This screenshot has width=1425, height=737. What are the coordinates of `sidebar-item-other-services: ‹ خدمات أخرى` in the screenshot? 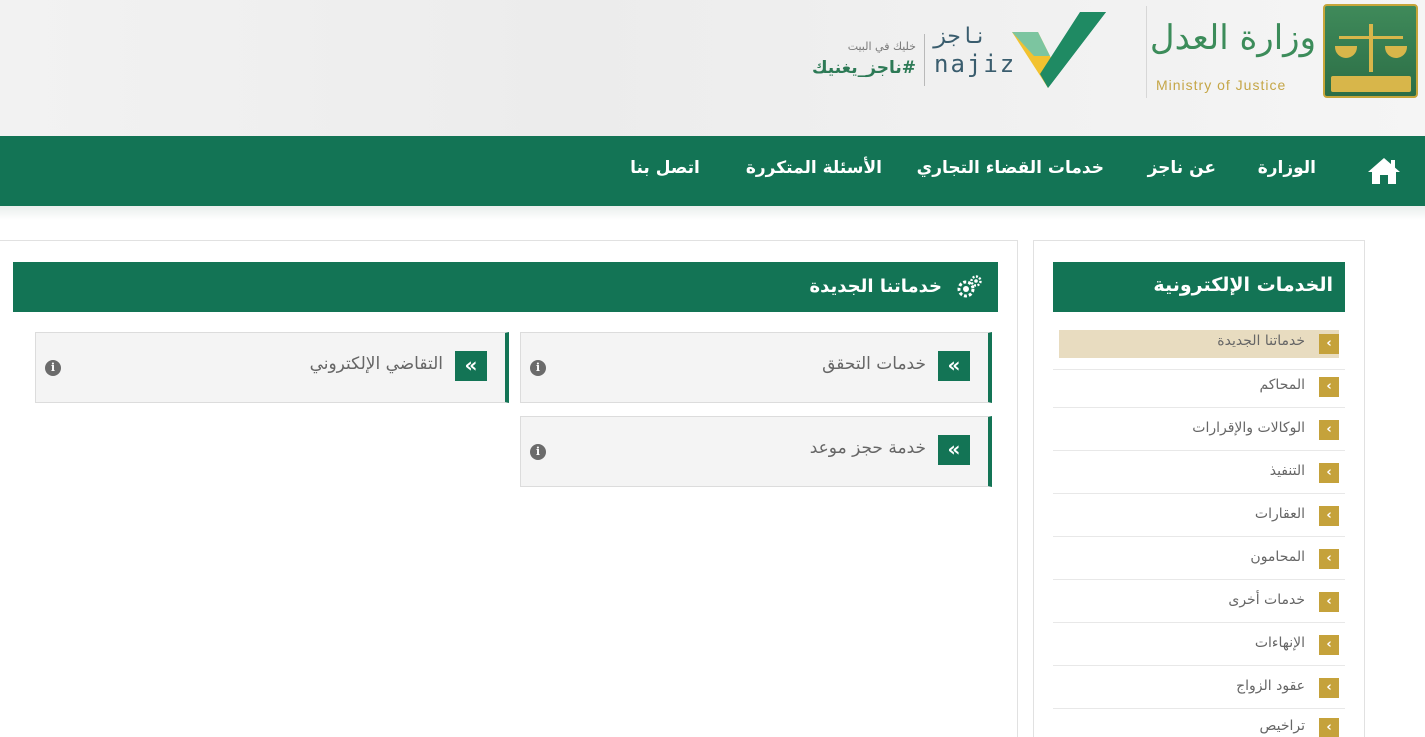 It's located at (1199, 602).